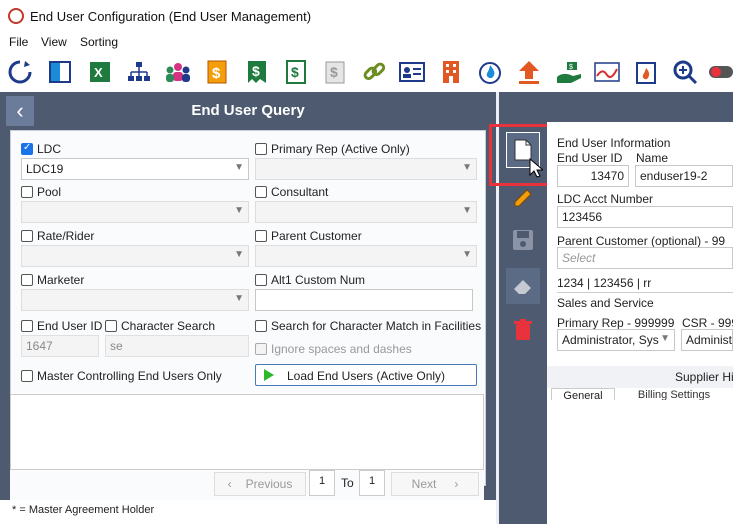 The height and width of the screenshot is (524, 733). What do you see at coordinates (529, 72) in the screenshot?
I see `upload-icon` at bounding box center [529, 72].